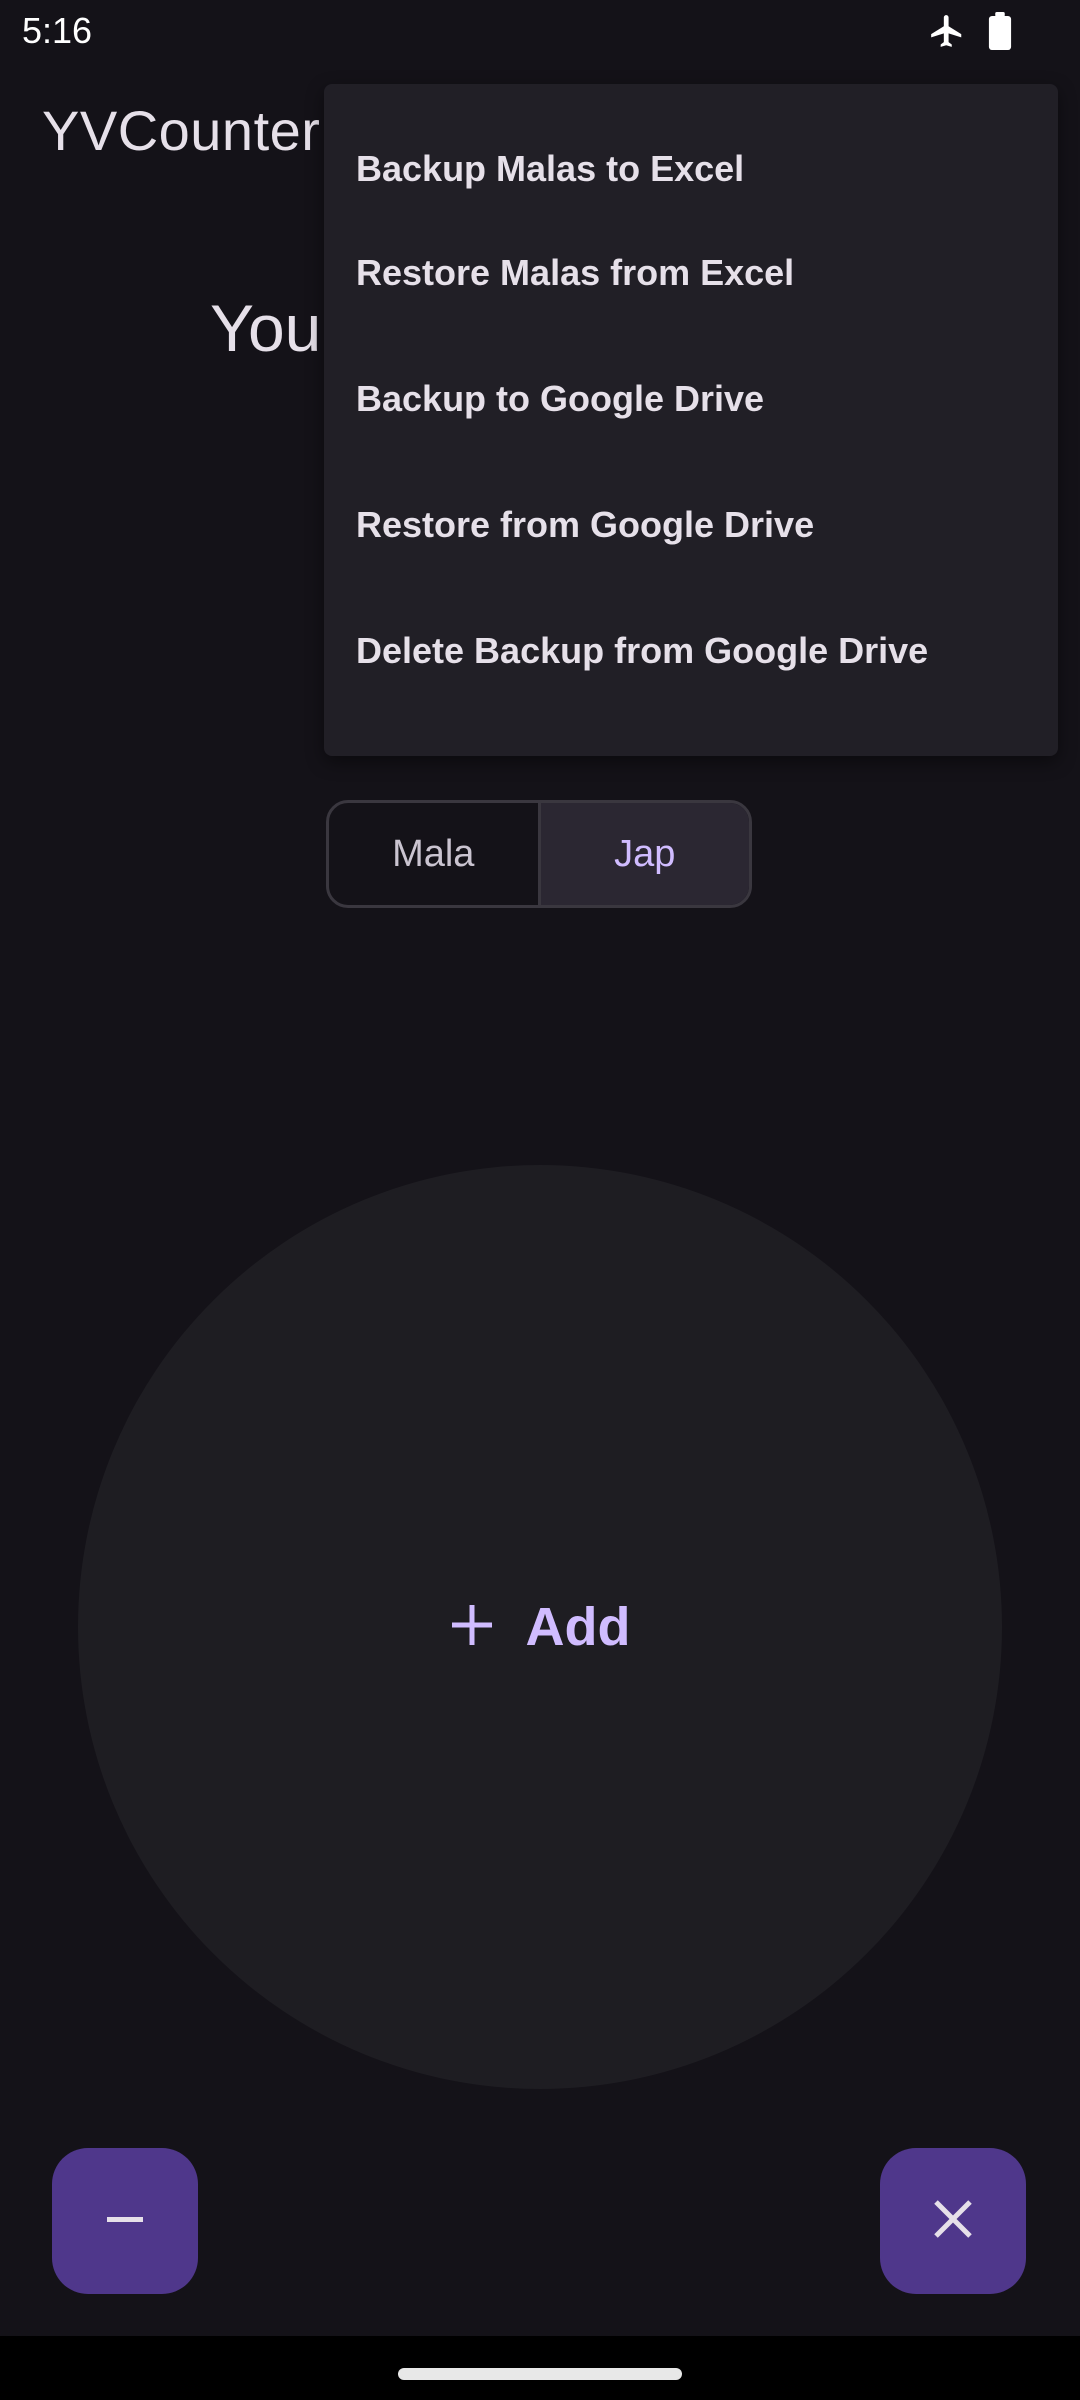  What do you see at coordinates (472, 1627) in the screenshot?
I see `plus-icon` at bounding box center [472, 1627].